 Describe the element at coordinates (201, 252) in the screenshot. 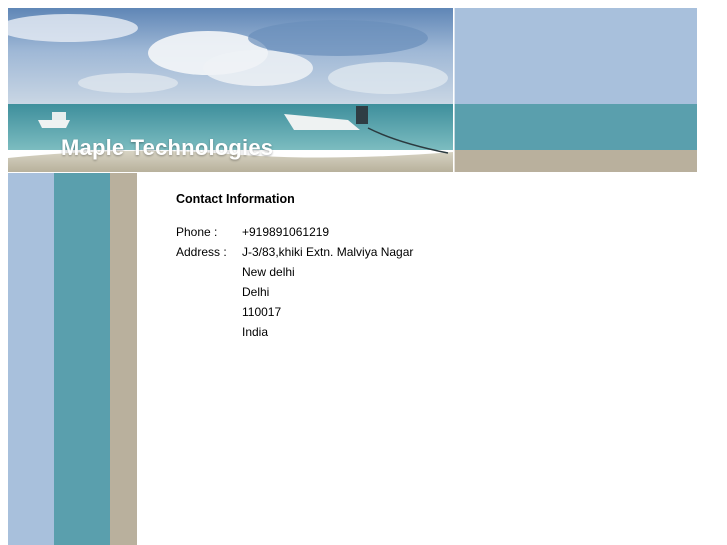

I see `address-label: Address :` at that location.